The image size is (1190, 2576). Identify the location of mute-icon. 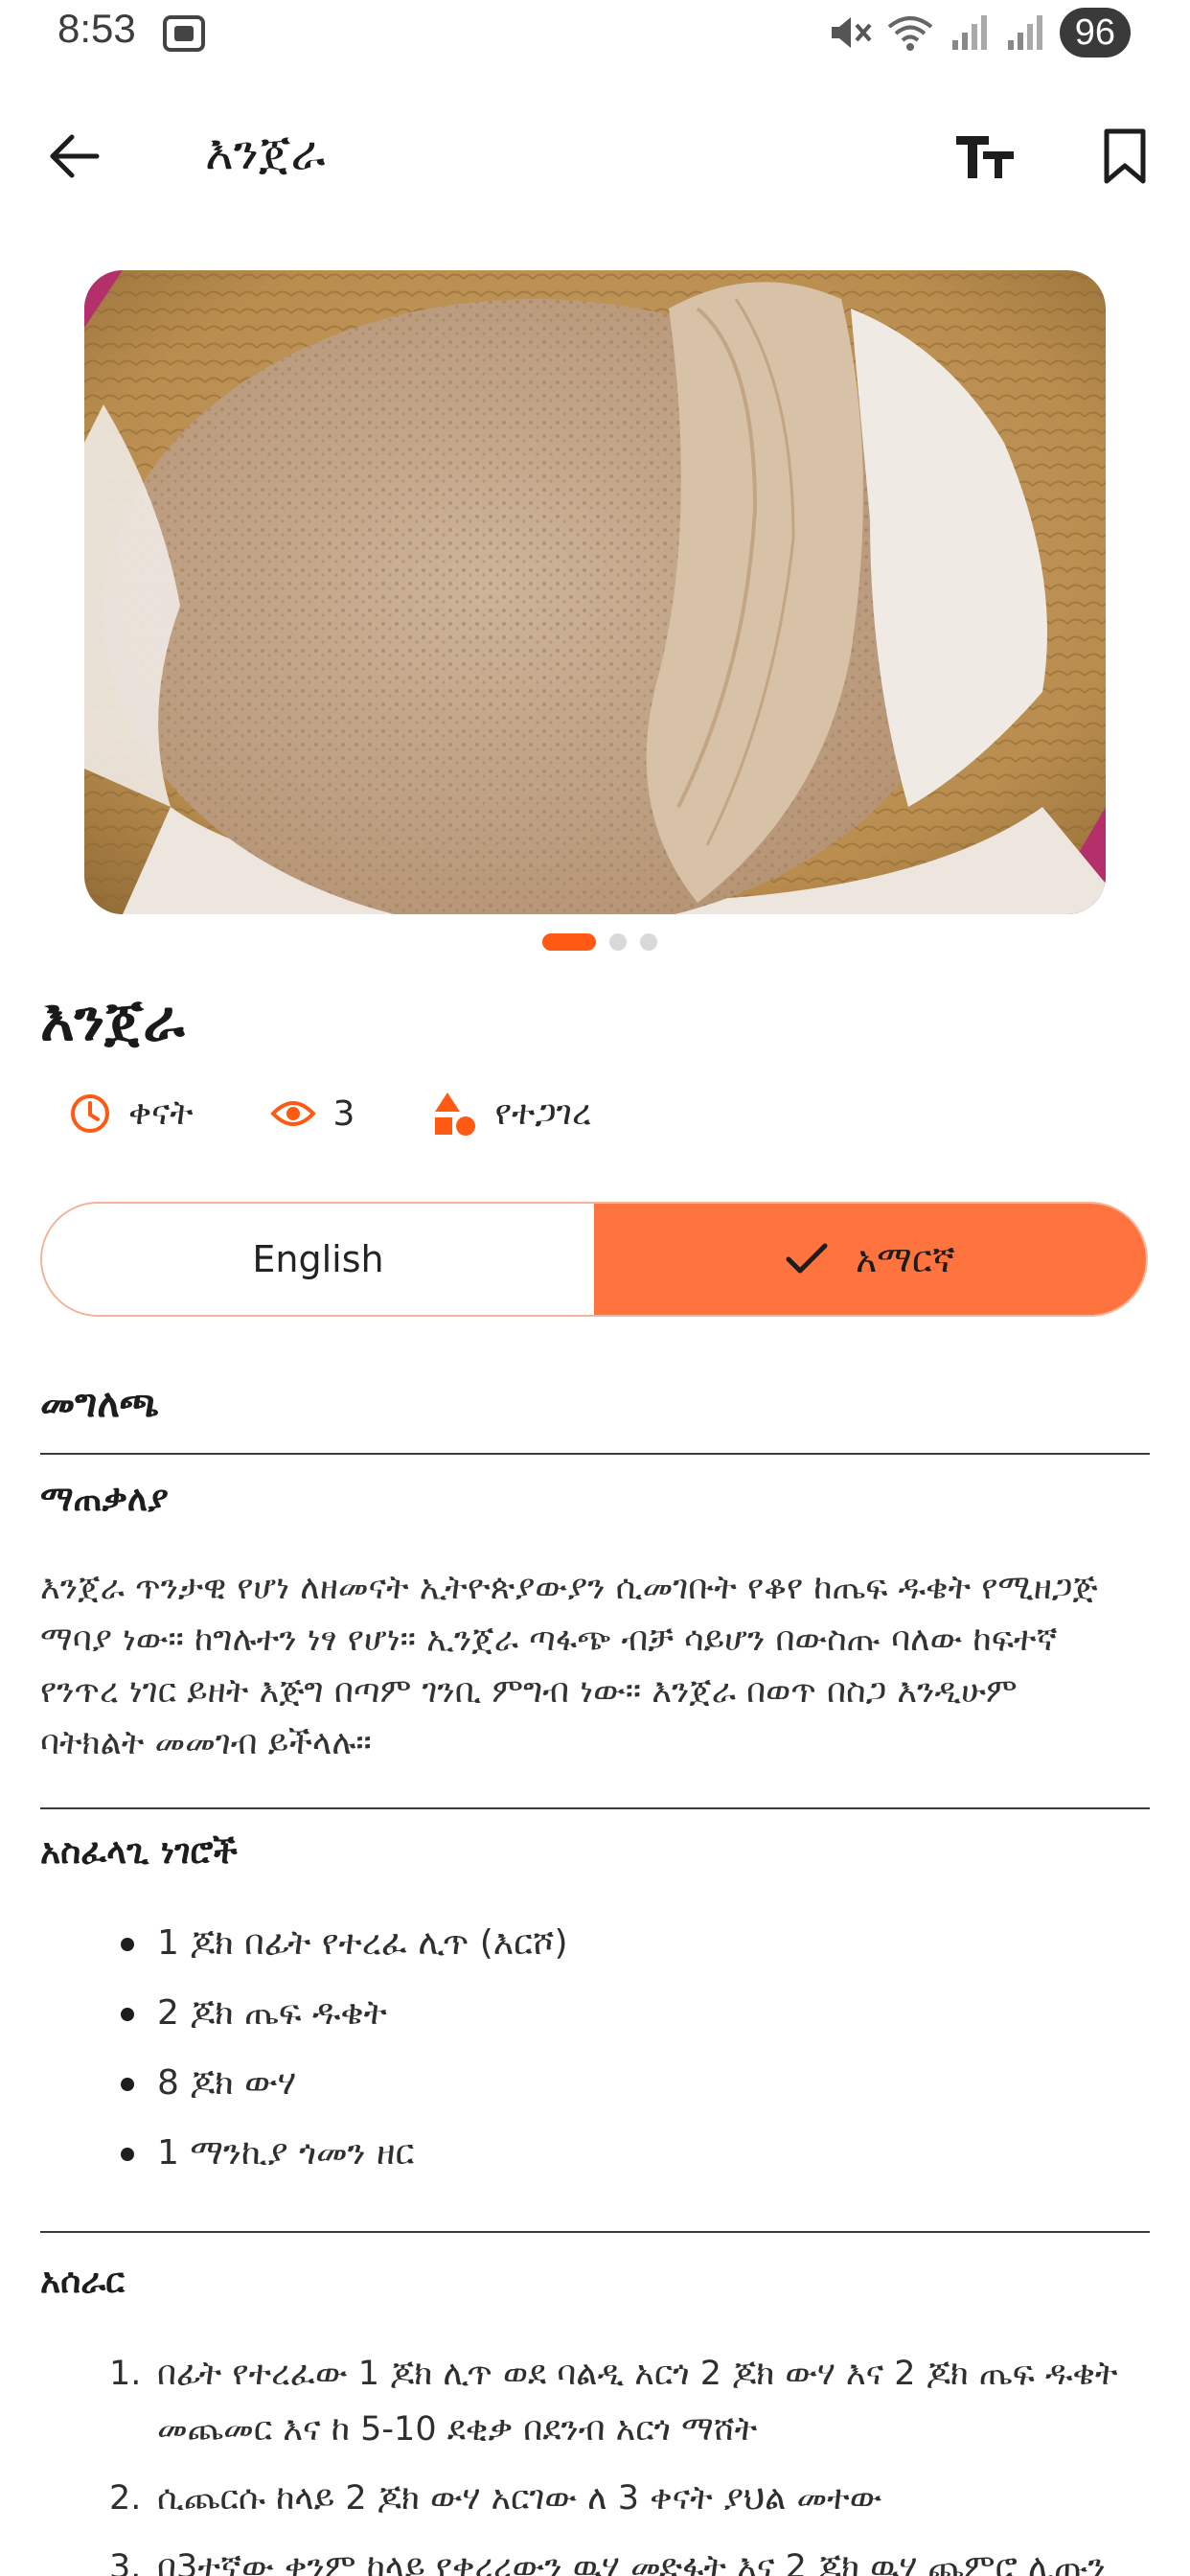
(852, 32).